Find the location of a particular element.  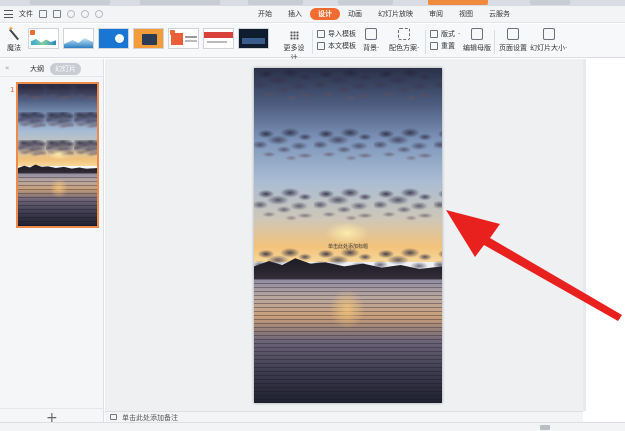

reset-button: 重置 is located at coordinates (445, 46).